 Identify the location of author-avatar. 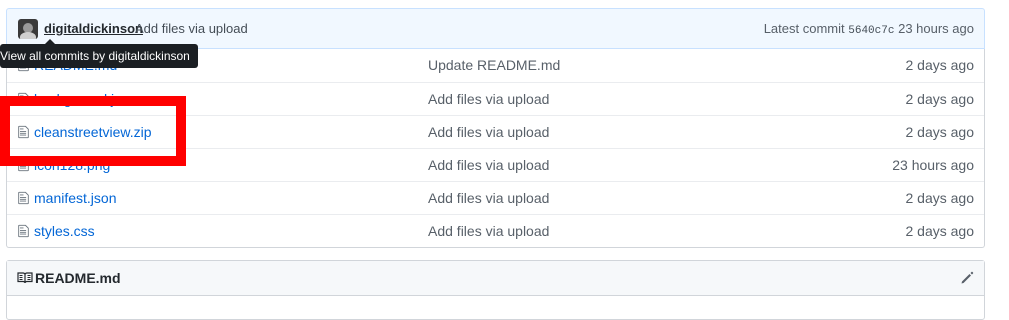
(28, 29).